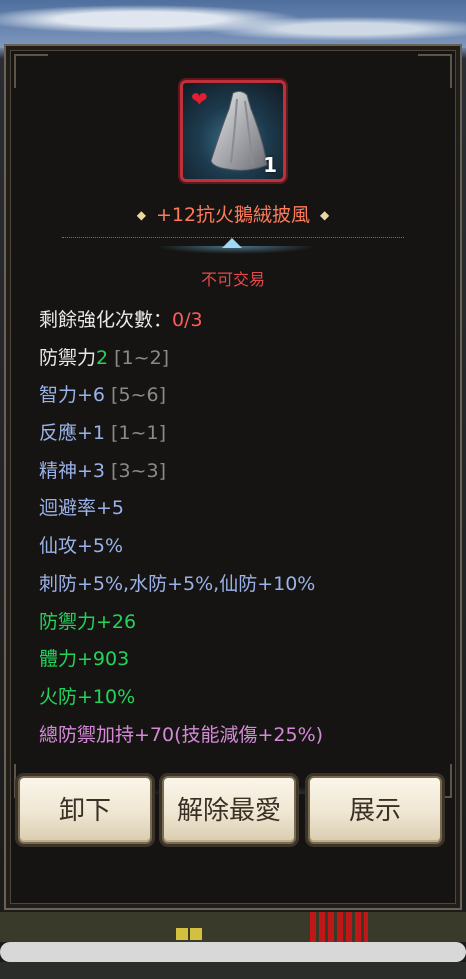 The width and height of the screenshot is (466, 979). Describe the element at coordinates (325, 215) in the screenshot. I see `diamond-right-icon: ◆` at that location.